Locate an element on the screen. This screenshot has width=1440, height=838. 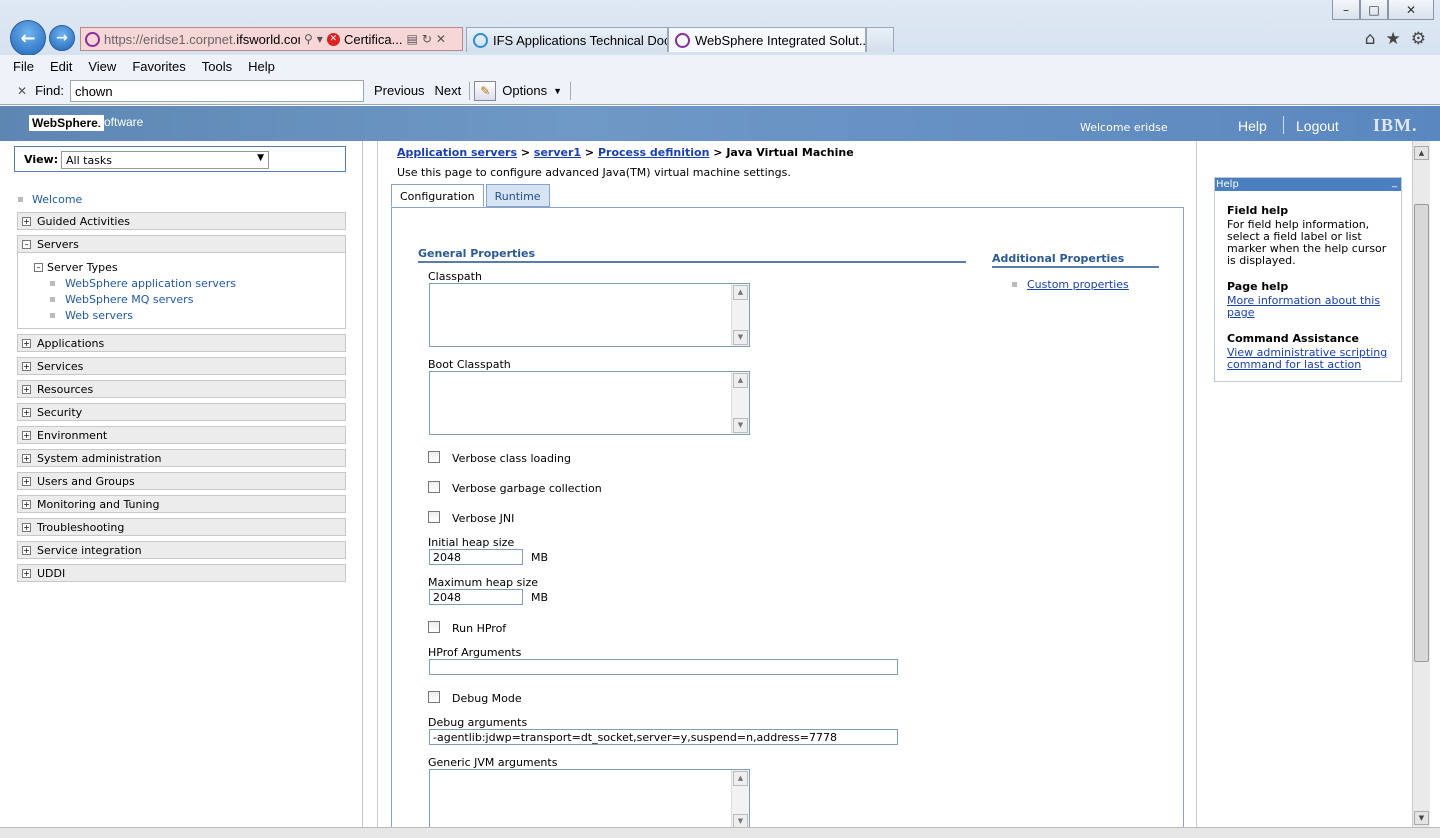
nav-link-label: WebSphere MQ servers is located at coordinates (129, 299).